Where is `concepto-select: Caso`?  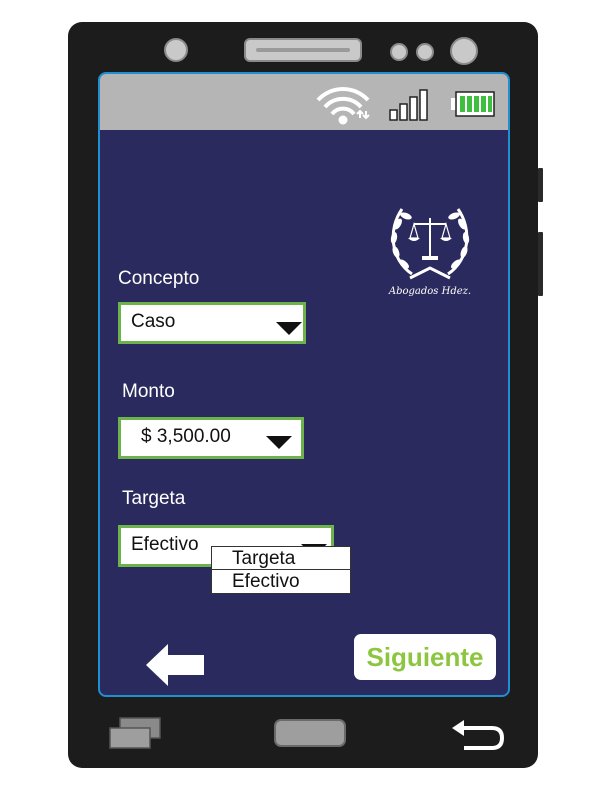
concepto-select: Caso is located at coordinates (212, 323).